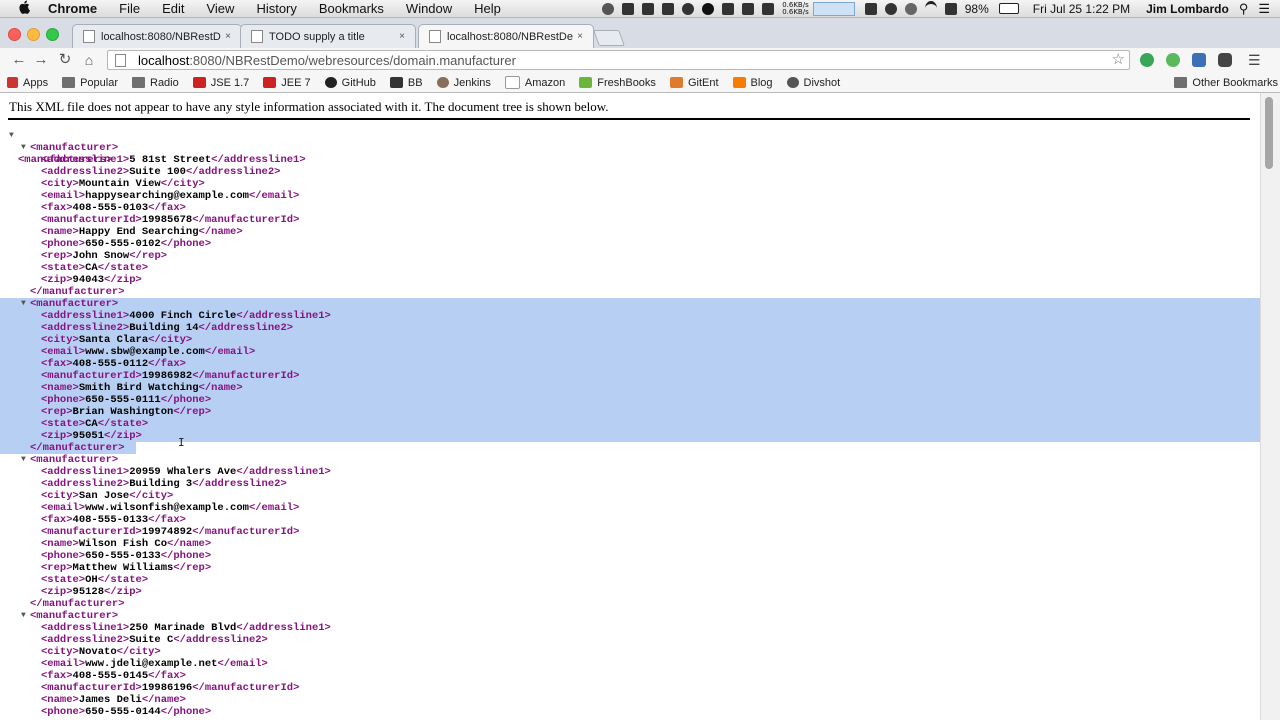 The width and height of the screenshot is (1280, 720). What do you see at coordinates (668, 8) in the screenshot?
I see `adobe-icon` at bounding box center [668, 8].